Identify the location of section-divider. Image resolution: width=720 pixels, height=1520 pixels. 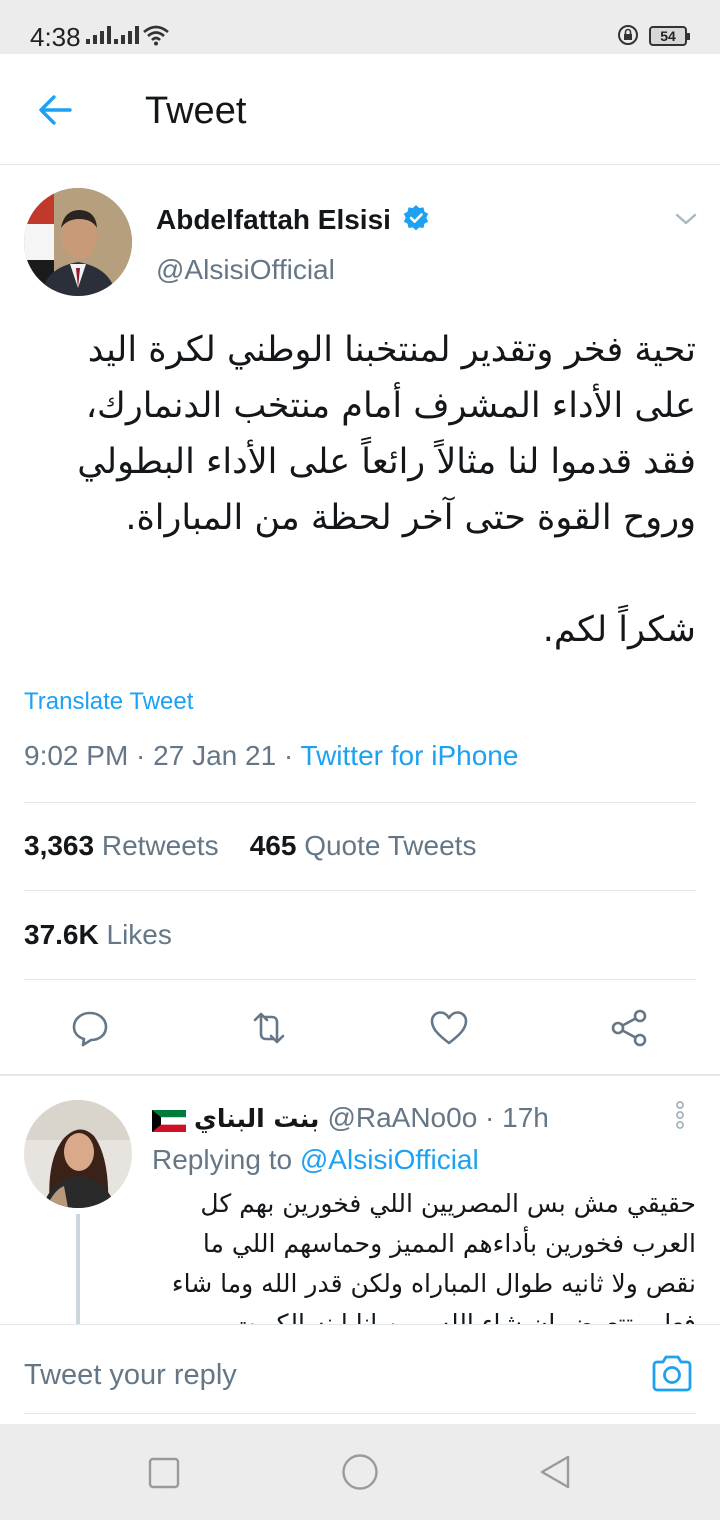
(360, 1075).